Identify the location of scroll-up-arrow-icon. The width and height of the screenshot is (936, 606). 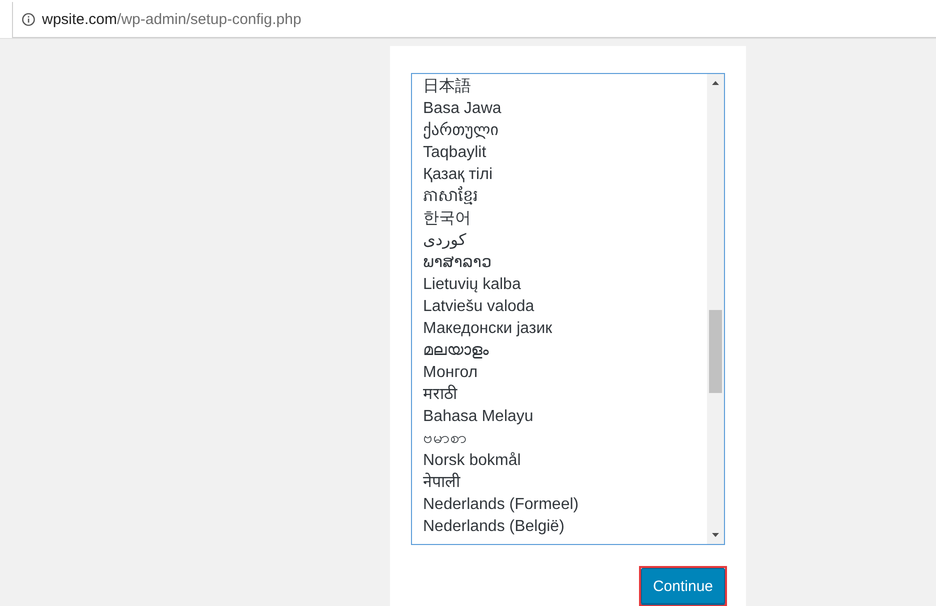
(715, 83).